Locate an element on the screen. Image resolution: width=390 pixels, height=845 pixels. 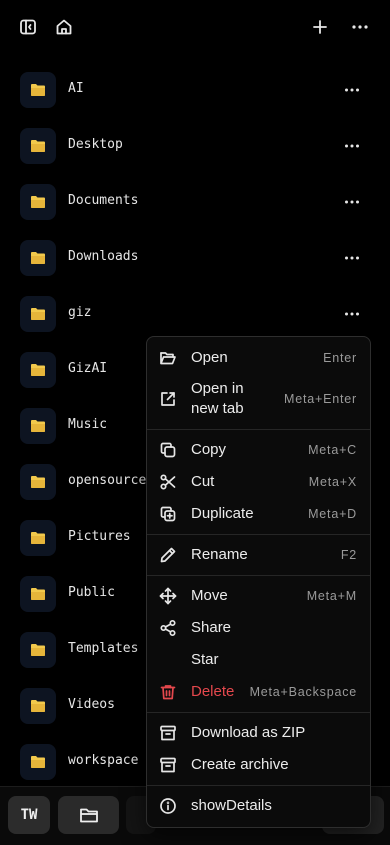
folder-outline-icon is located at coordinates (88, 815).